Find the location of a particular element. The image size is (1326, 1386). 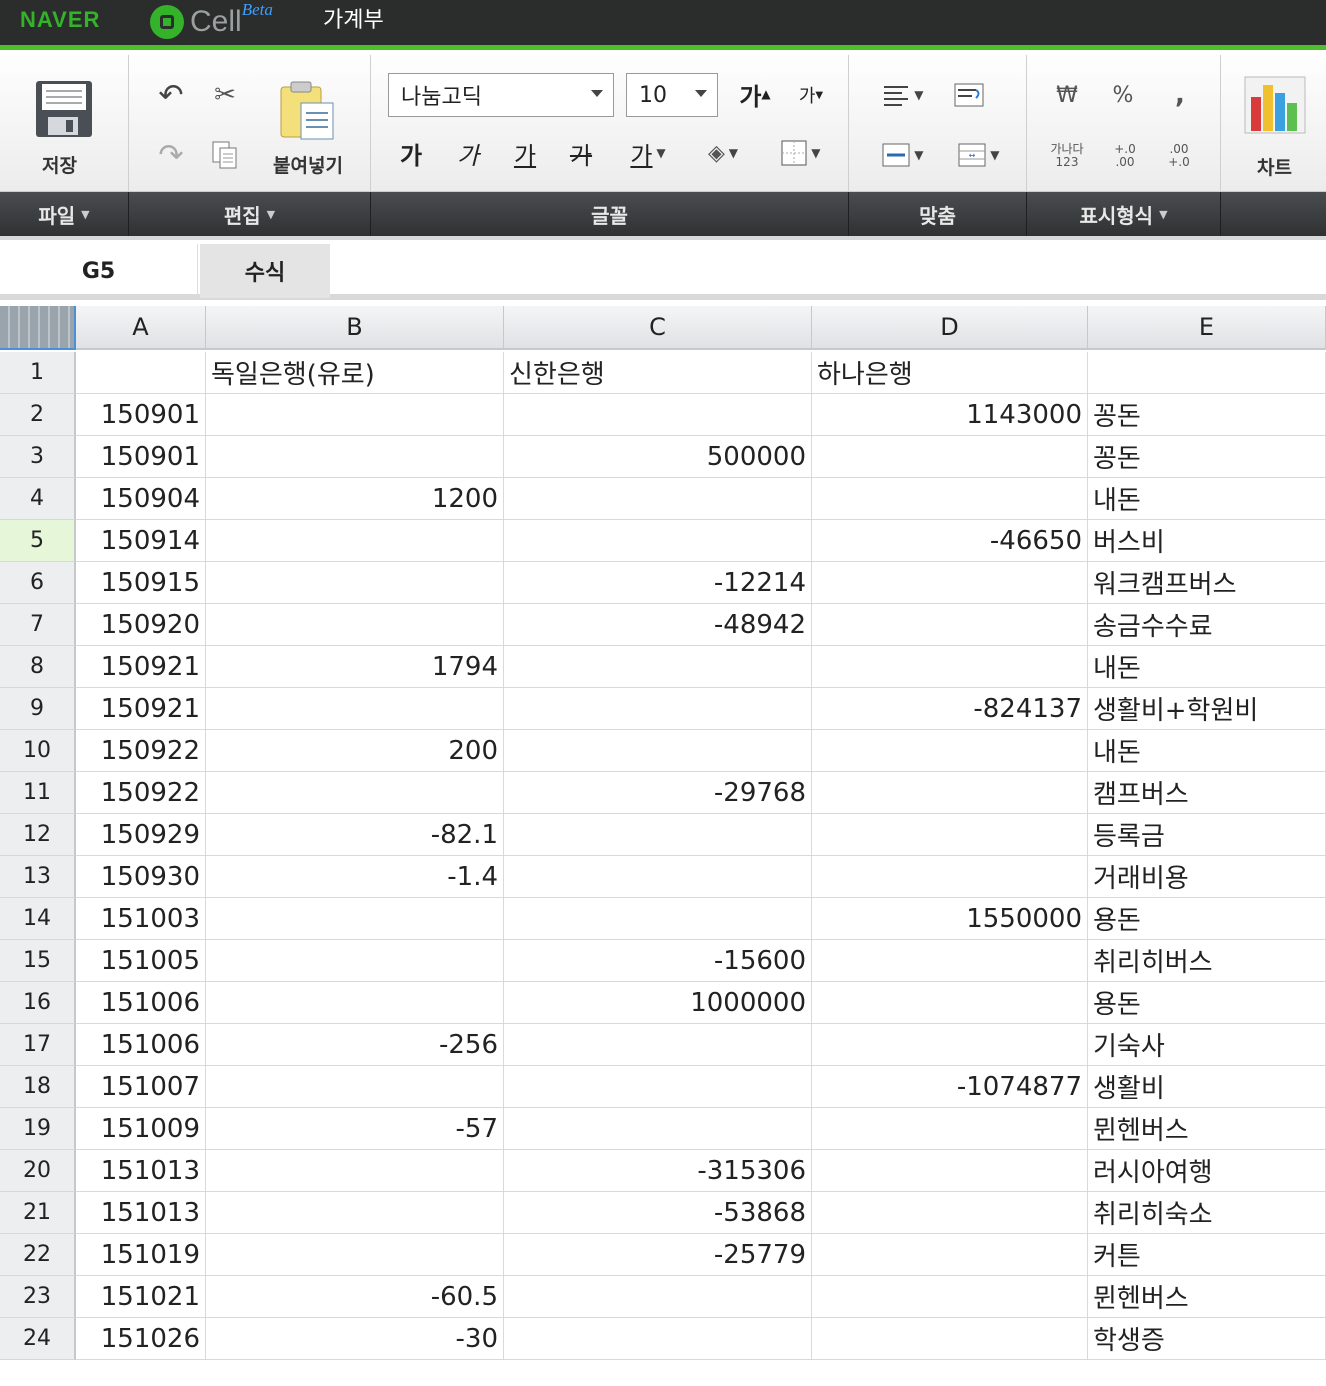

wrap-text-icon is located at coordinates (969, 95).